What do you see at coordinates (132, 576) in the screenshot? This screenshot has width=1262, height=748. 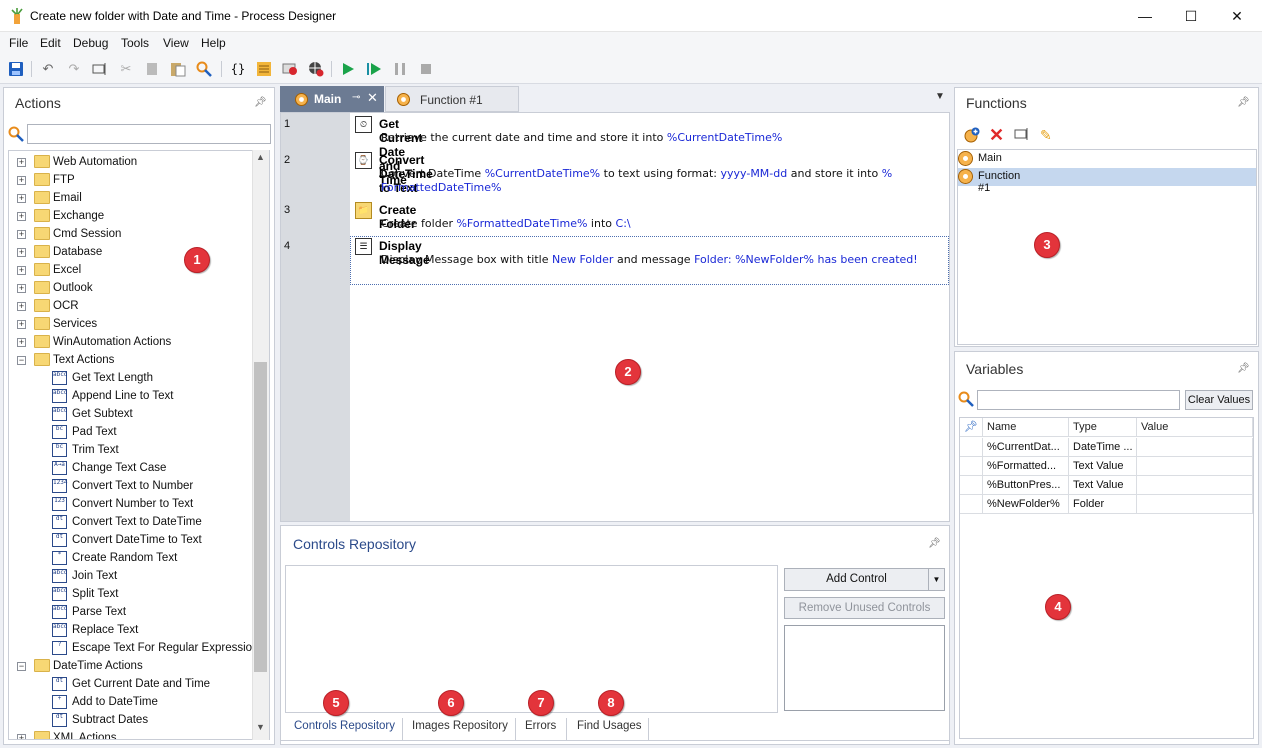 I see `tree-action: abcd Join Text` at bounding box center [132, 576].